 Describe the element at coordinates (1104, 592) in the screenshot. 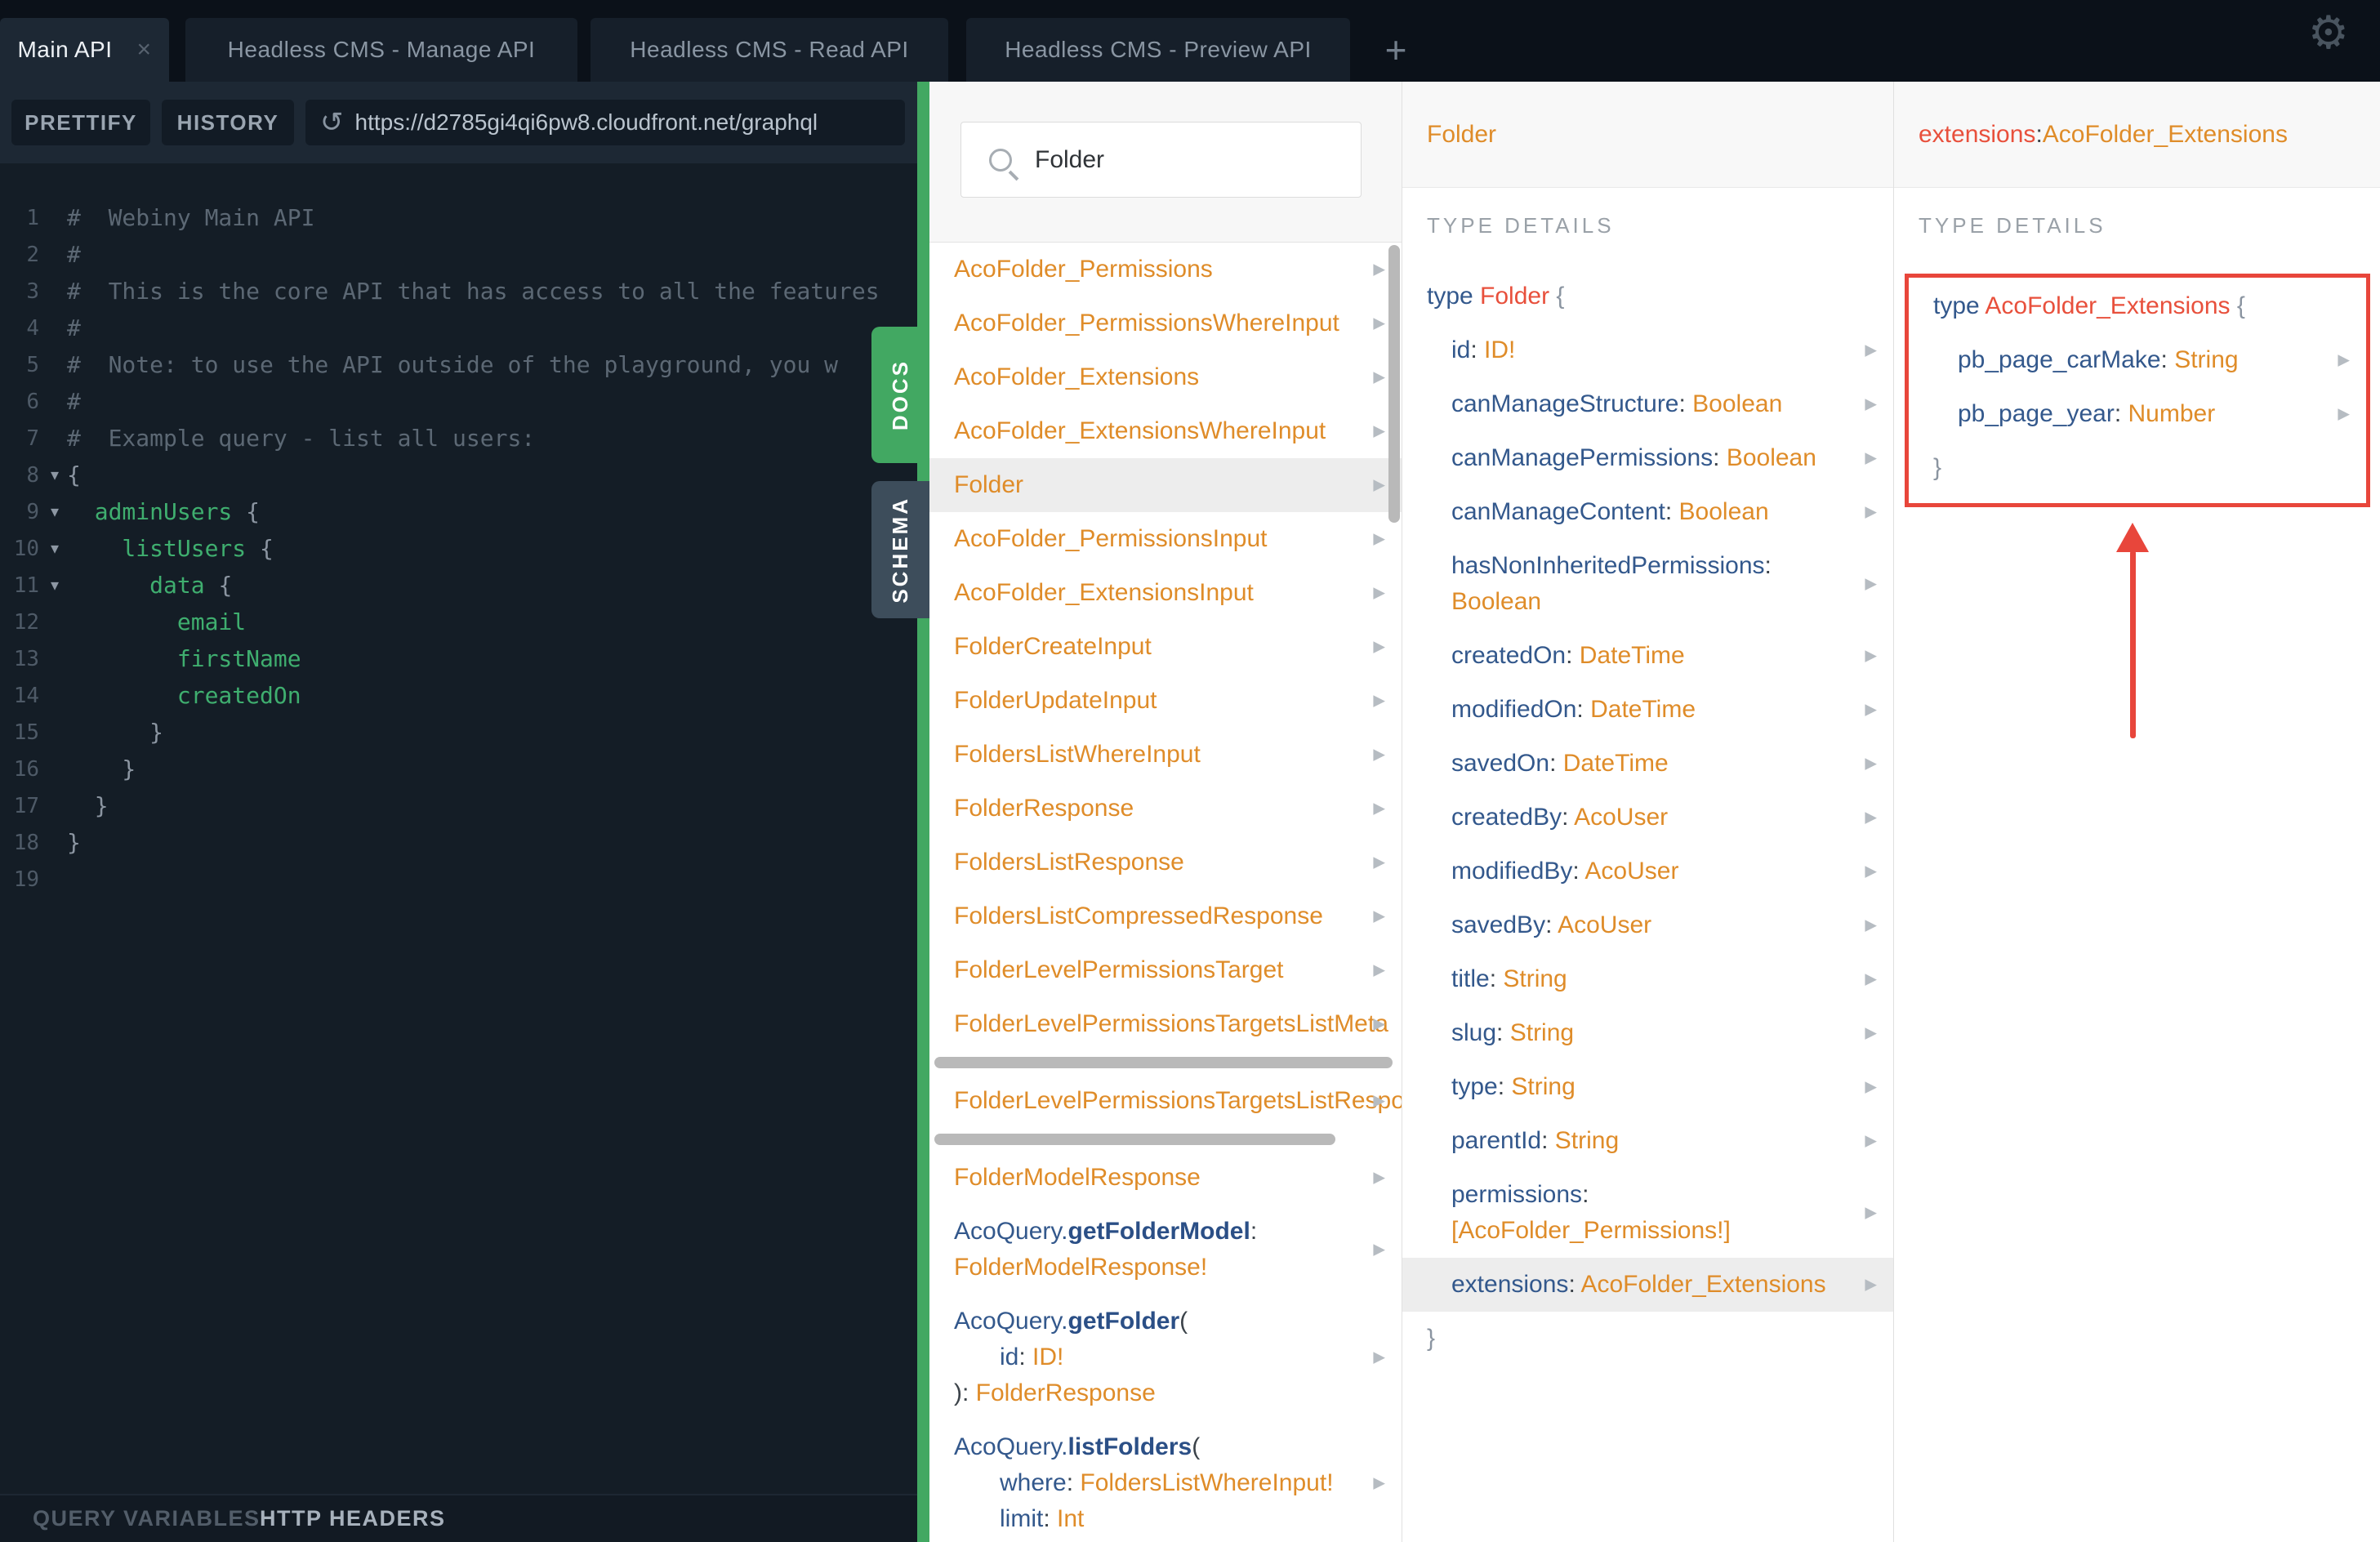

I see `type-name: AcoFolder_ExtensionsInput` at that location.